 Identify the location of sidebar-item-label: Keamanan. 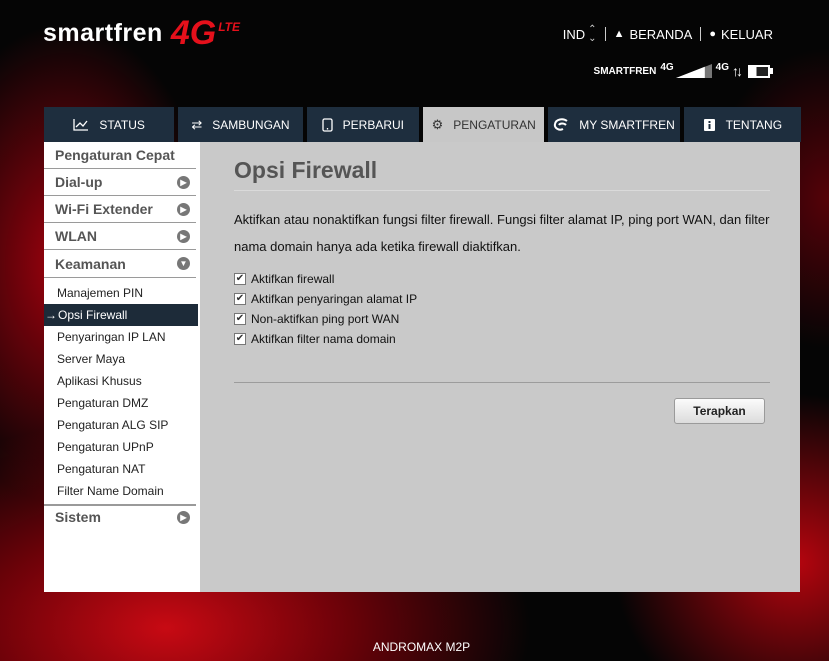
(90, 263).